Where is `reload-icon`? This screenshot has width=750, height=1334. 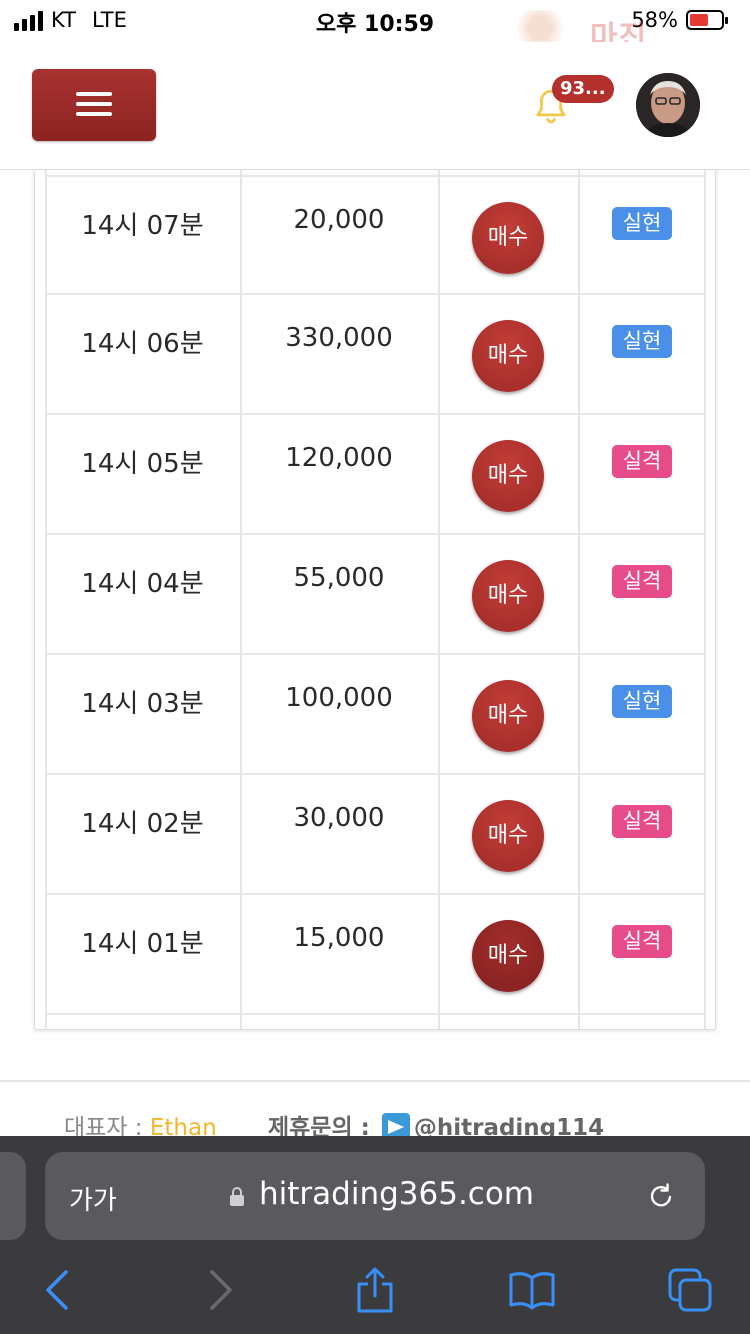
reload-icon is located at coordinates (661, 1196).